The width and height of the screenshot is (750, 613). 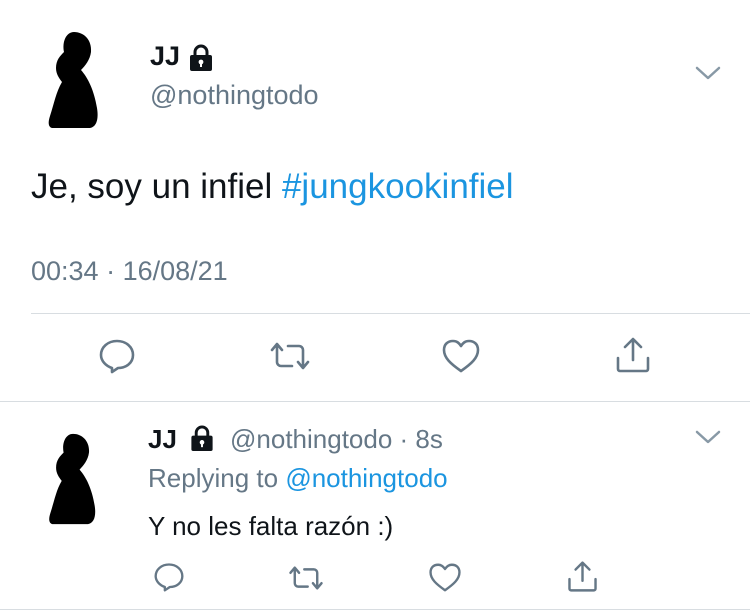 I want to click on main-display-name: JJ, so click(x=165, y=56).